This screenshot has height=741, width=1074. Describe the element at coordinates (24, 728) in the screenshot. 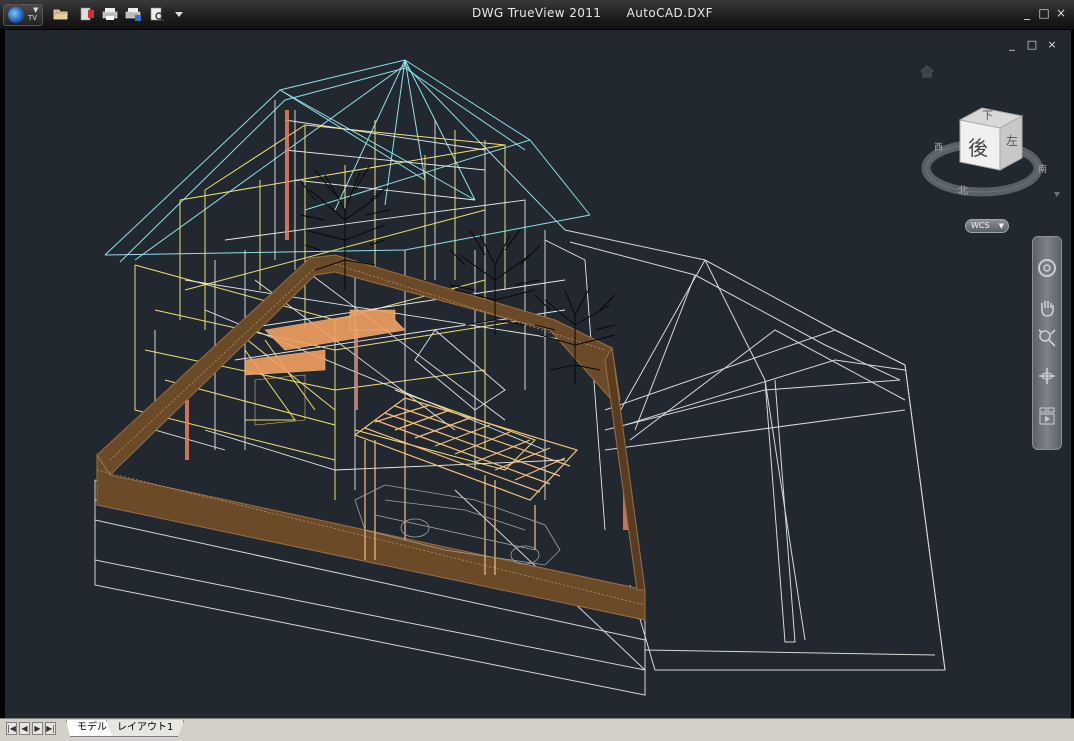

I see `prev-tab-button: ◀` at that location.